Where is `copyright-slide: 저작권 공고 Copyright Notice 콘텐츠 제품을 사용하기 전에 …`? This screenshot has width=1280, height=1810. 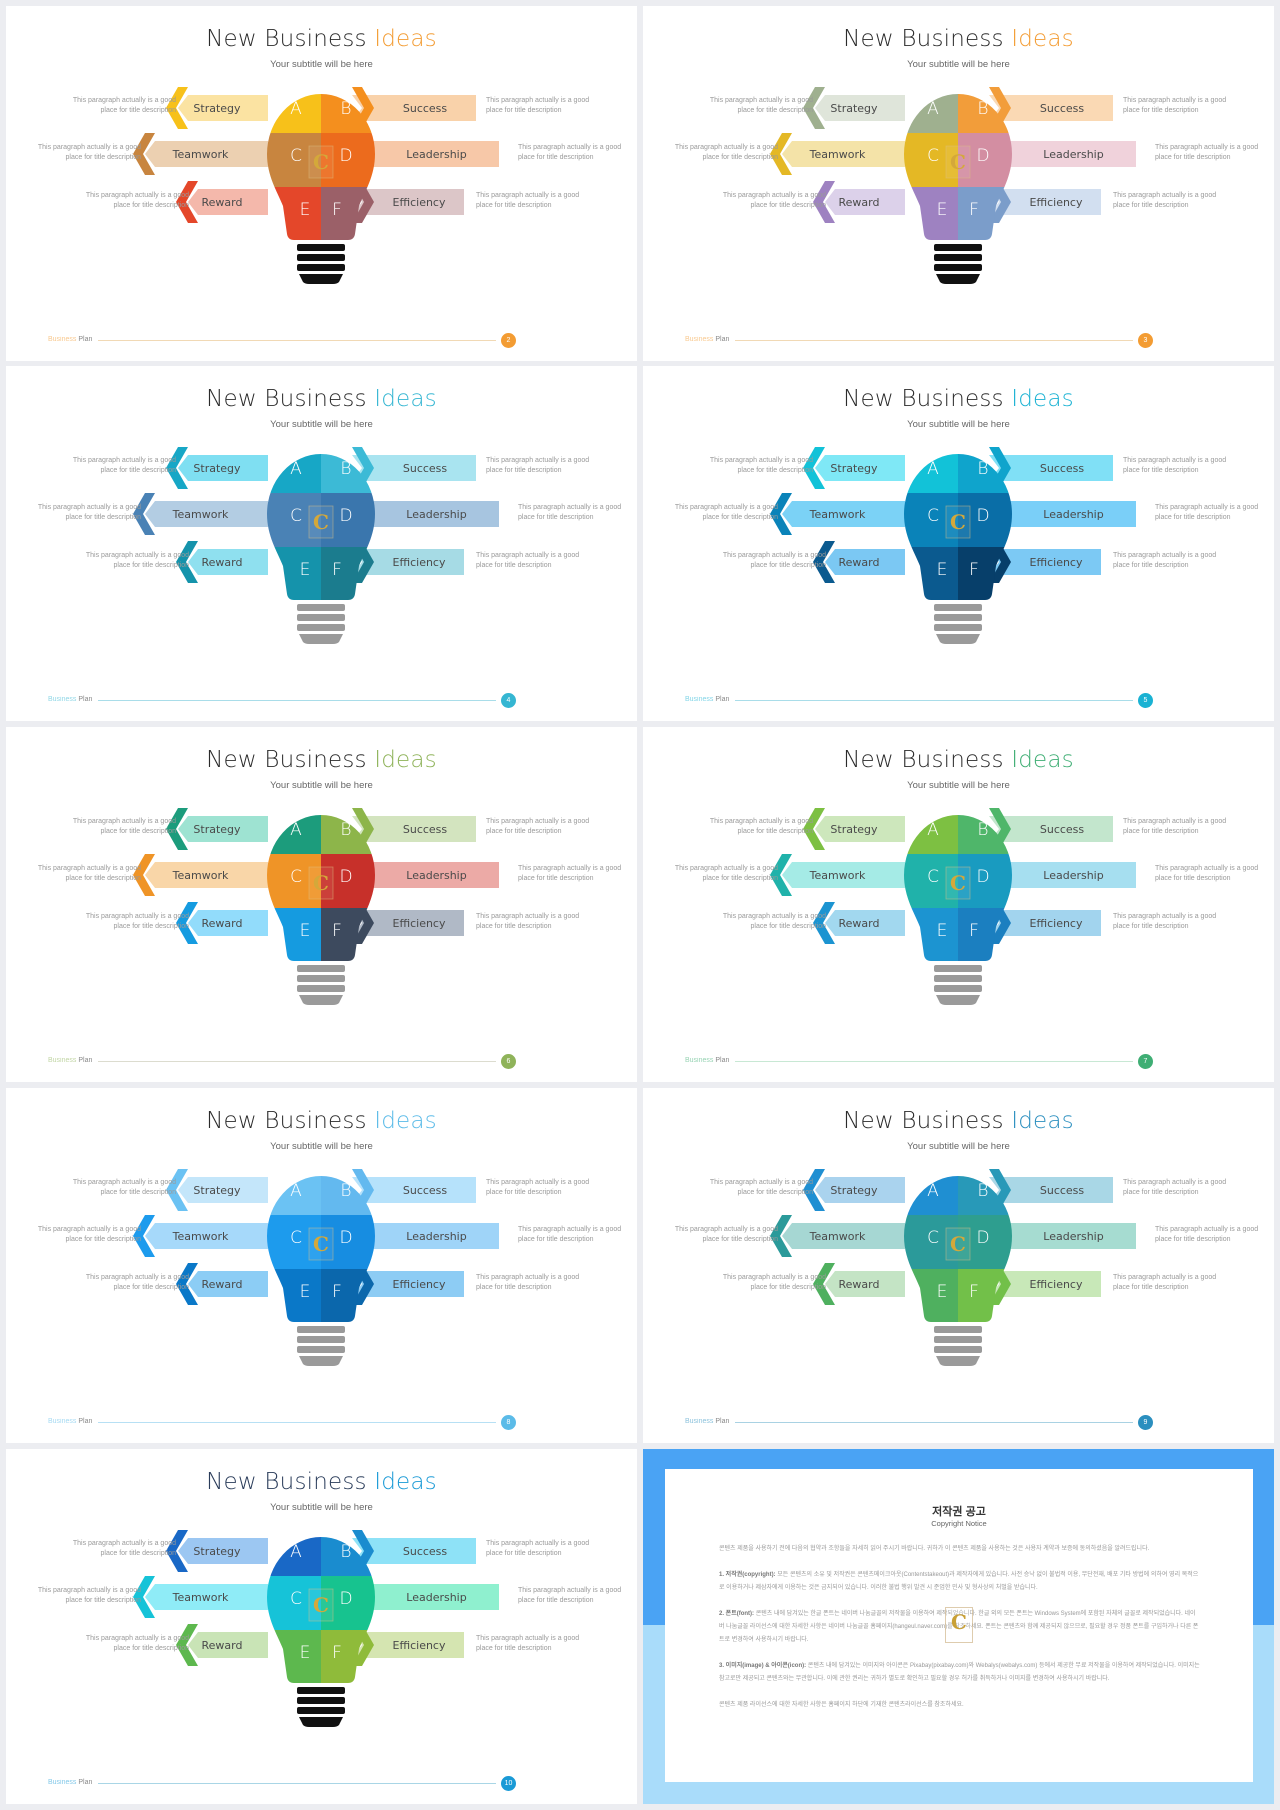
copyright-slide: 저작권 공고 Copyright Notice 콘텐츠 제품을 사용하기 전에 … is located at coordinates (958, 1626).